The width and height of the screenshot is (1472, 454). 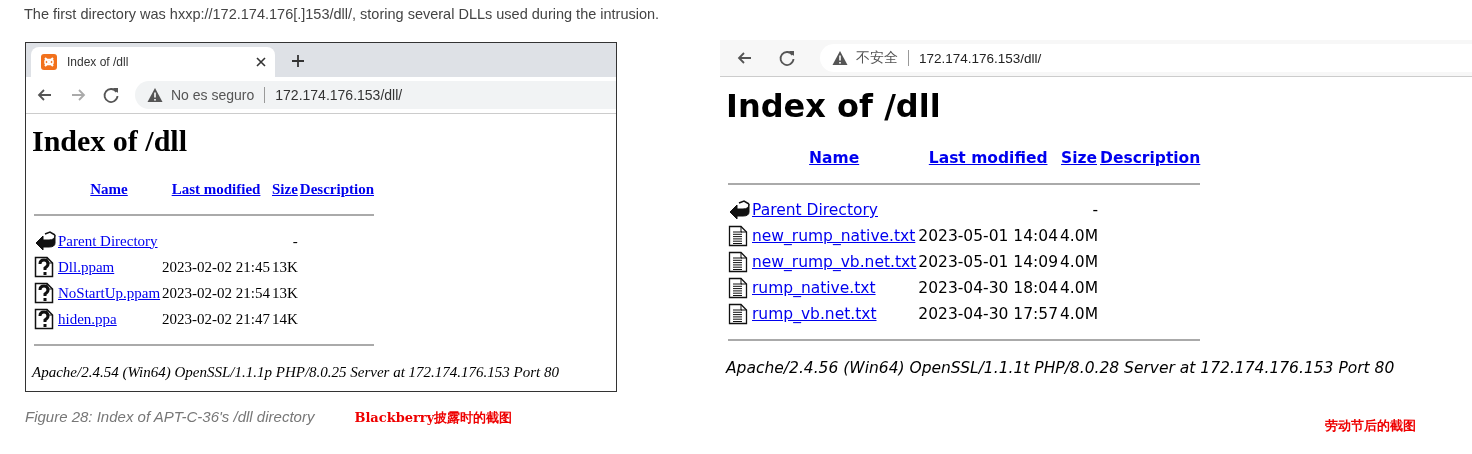 What do you see at coordinates (834, 236) in the screenshot?
I see `file-link: new_rump_native.txt` at bounding box center [834, 236].